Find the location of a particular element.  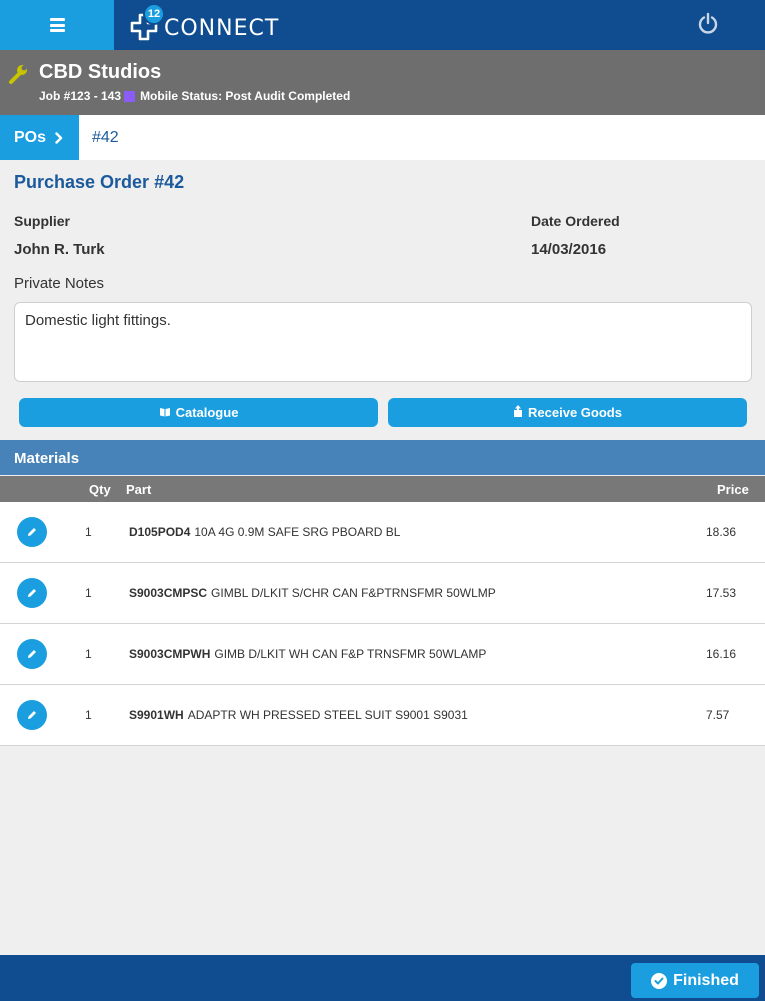

logo-cross-icon: 12 is located at coordinates (147, 23).